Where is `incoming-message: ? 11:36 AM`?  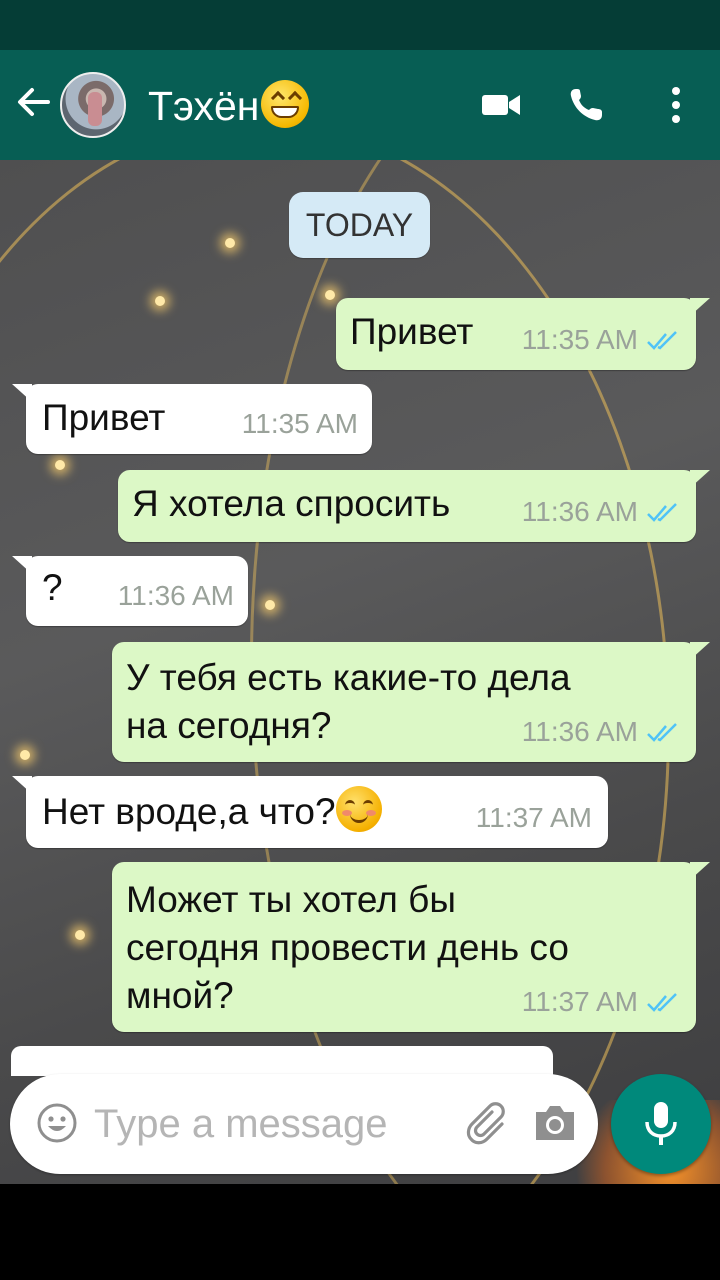
incoming-message: ? 11:36 AM is located at coordinates (130, 591).